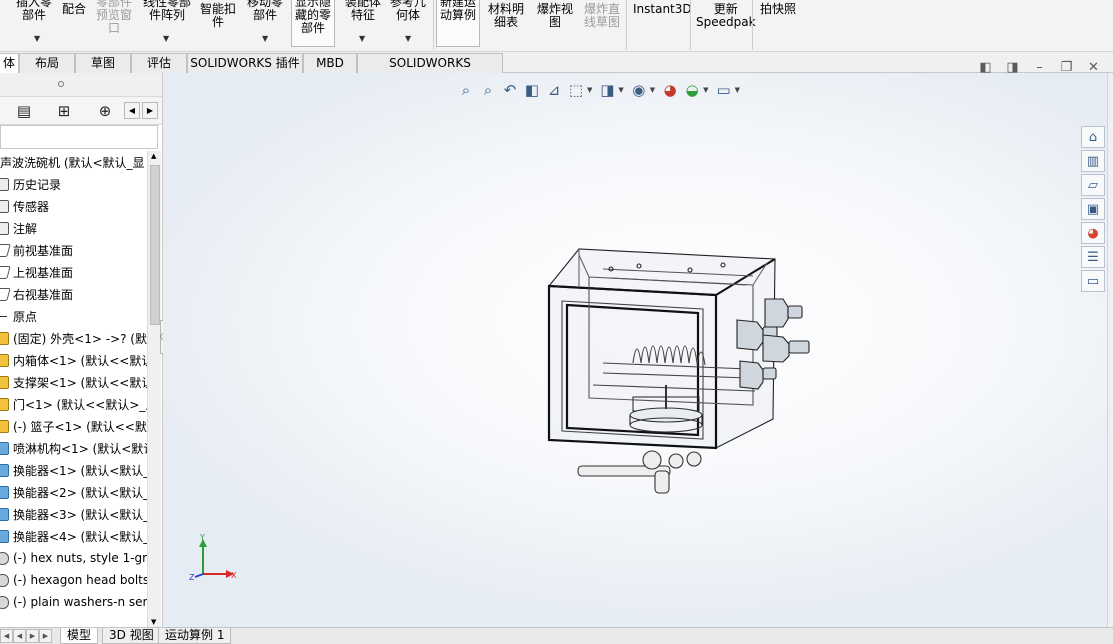 The height and width of the screenshot is (644, 1113). I want to click on bill-of-materials-label: 材料明 细表, so click(506, 15).